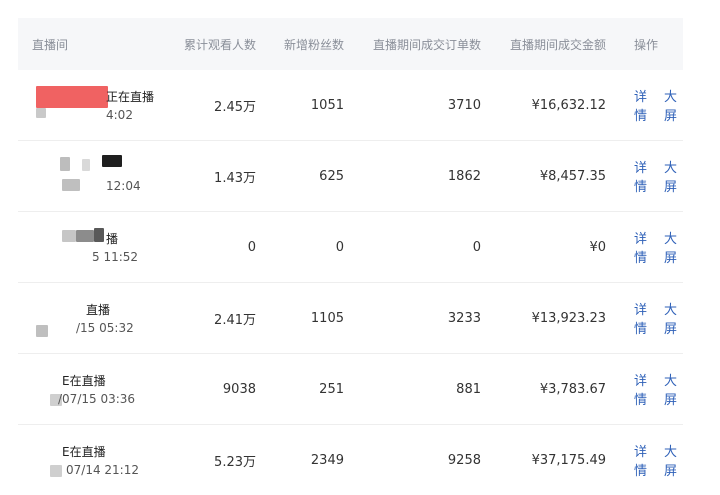 The image size is (720, 495). I want to click on col-actions: 操作, so click(646, 44).